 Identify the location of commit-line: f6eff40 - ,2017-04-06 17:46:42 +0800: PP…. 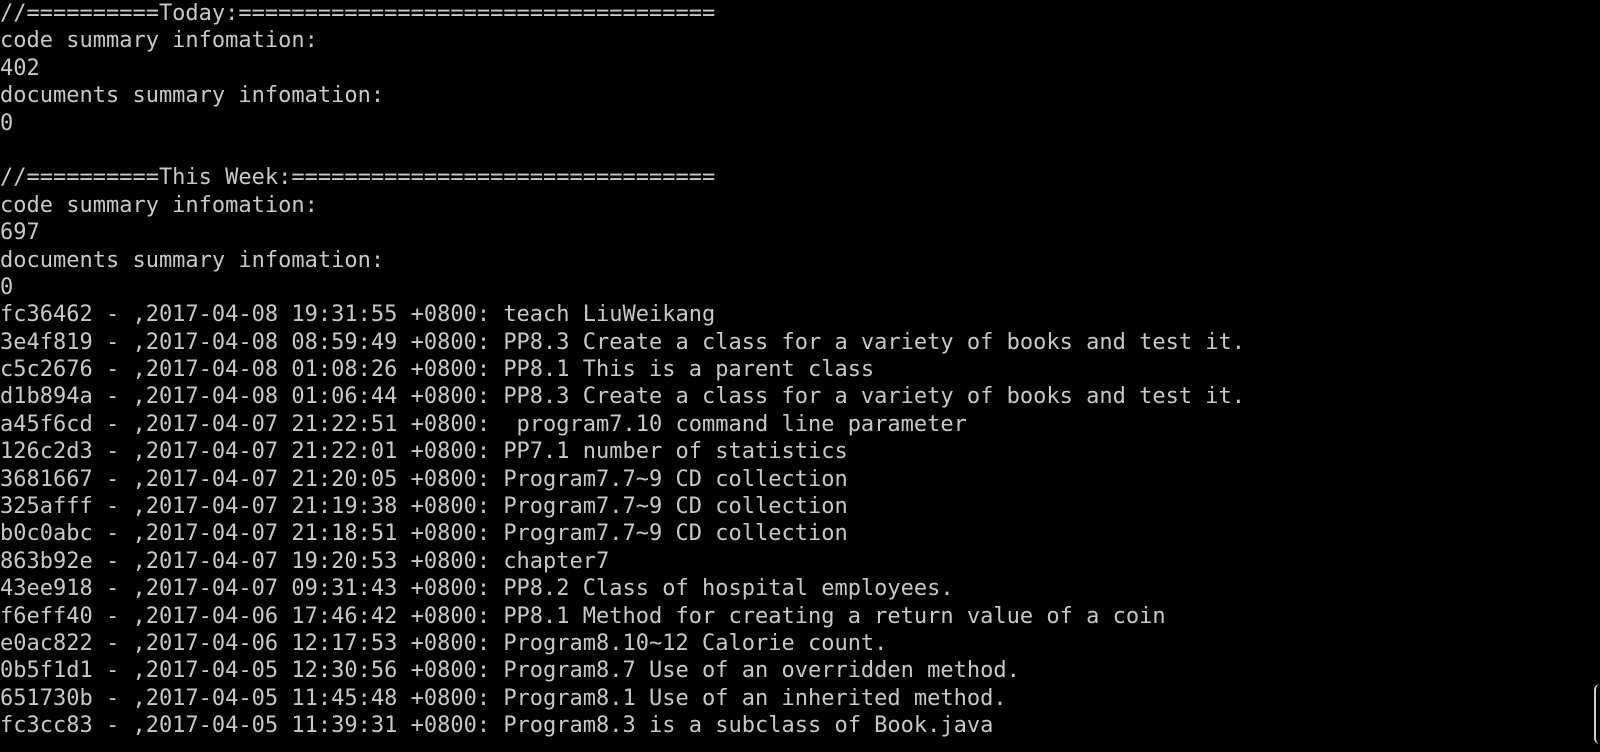
(583, 616).